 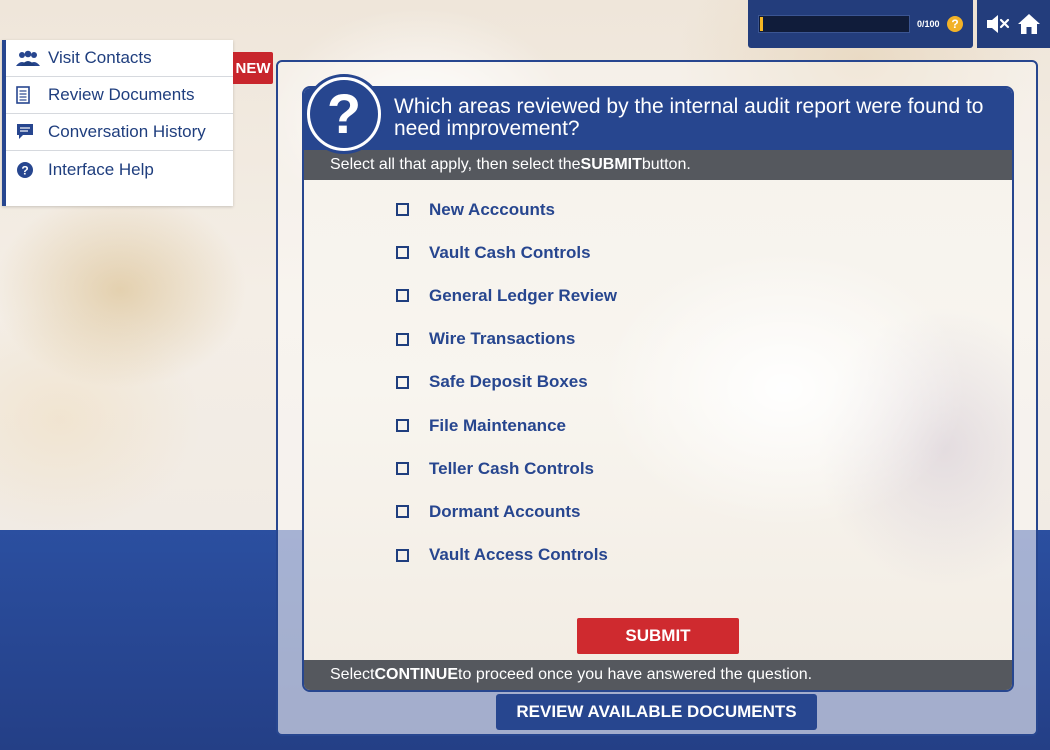 I want to click on progress-label: 0/100, so click(x=928, y=24).